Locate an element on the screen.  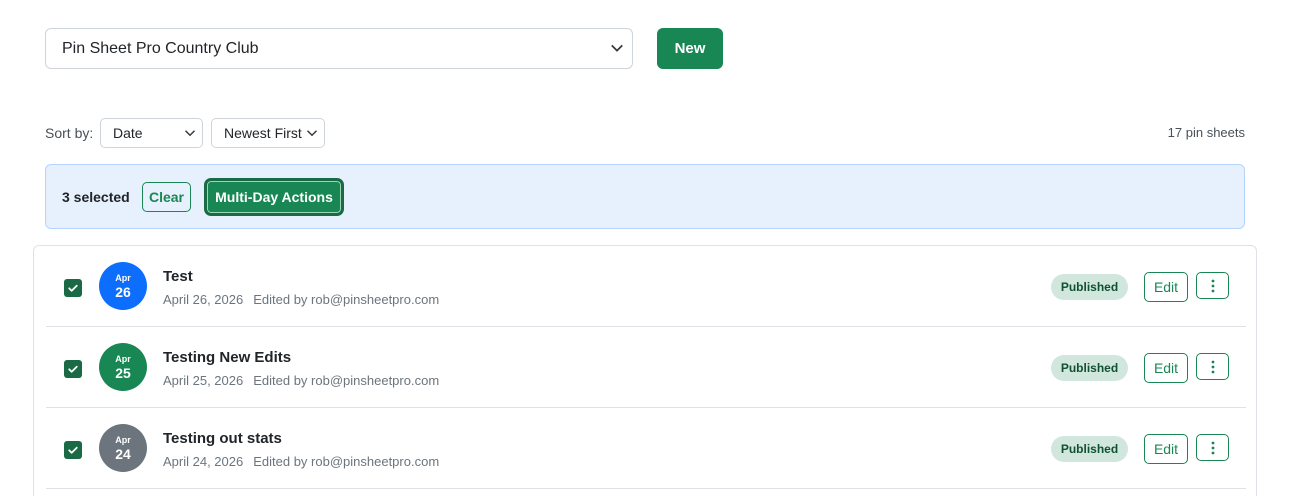
selected-count: 3 selected is located at coordinates (96, 197).